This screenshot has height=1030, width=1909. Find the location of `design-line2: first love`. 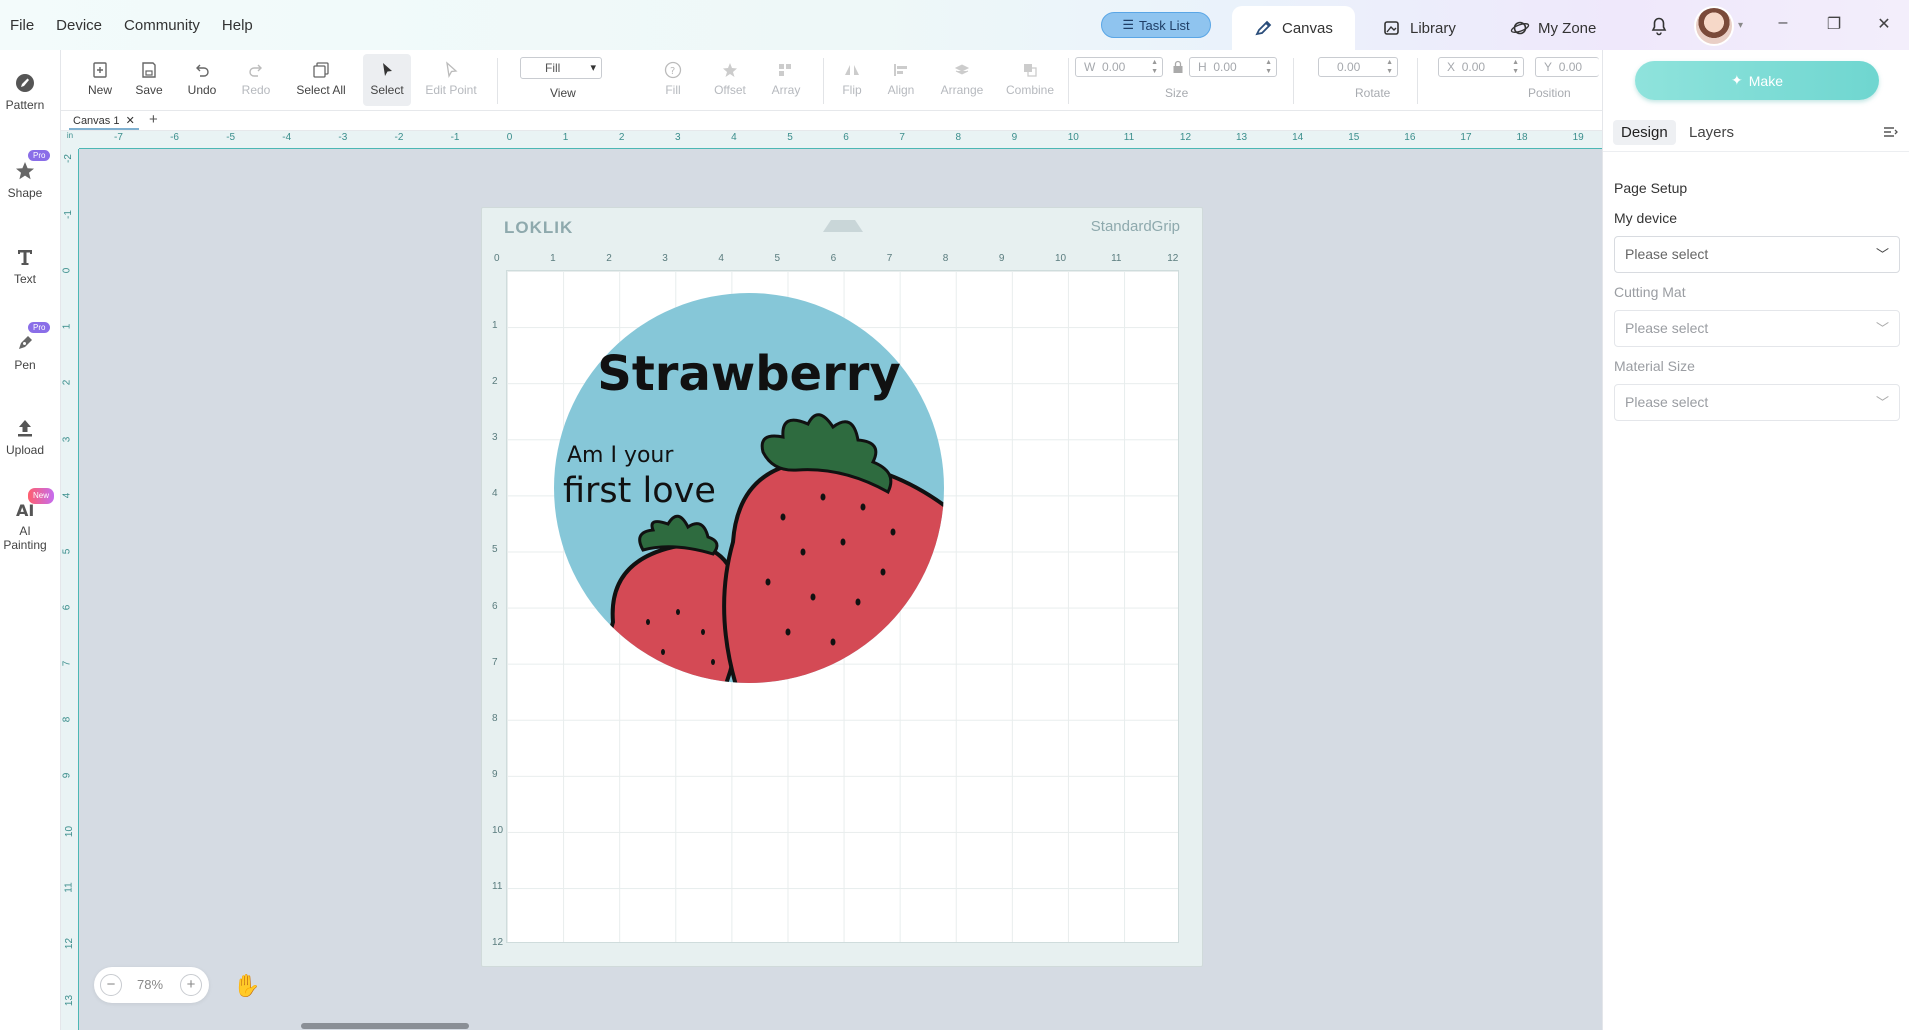

design-line2: first love is located at coordinates (639, 491).